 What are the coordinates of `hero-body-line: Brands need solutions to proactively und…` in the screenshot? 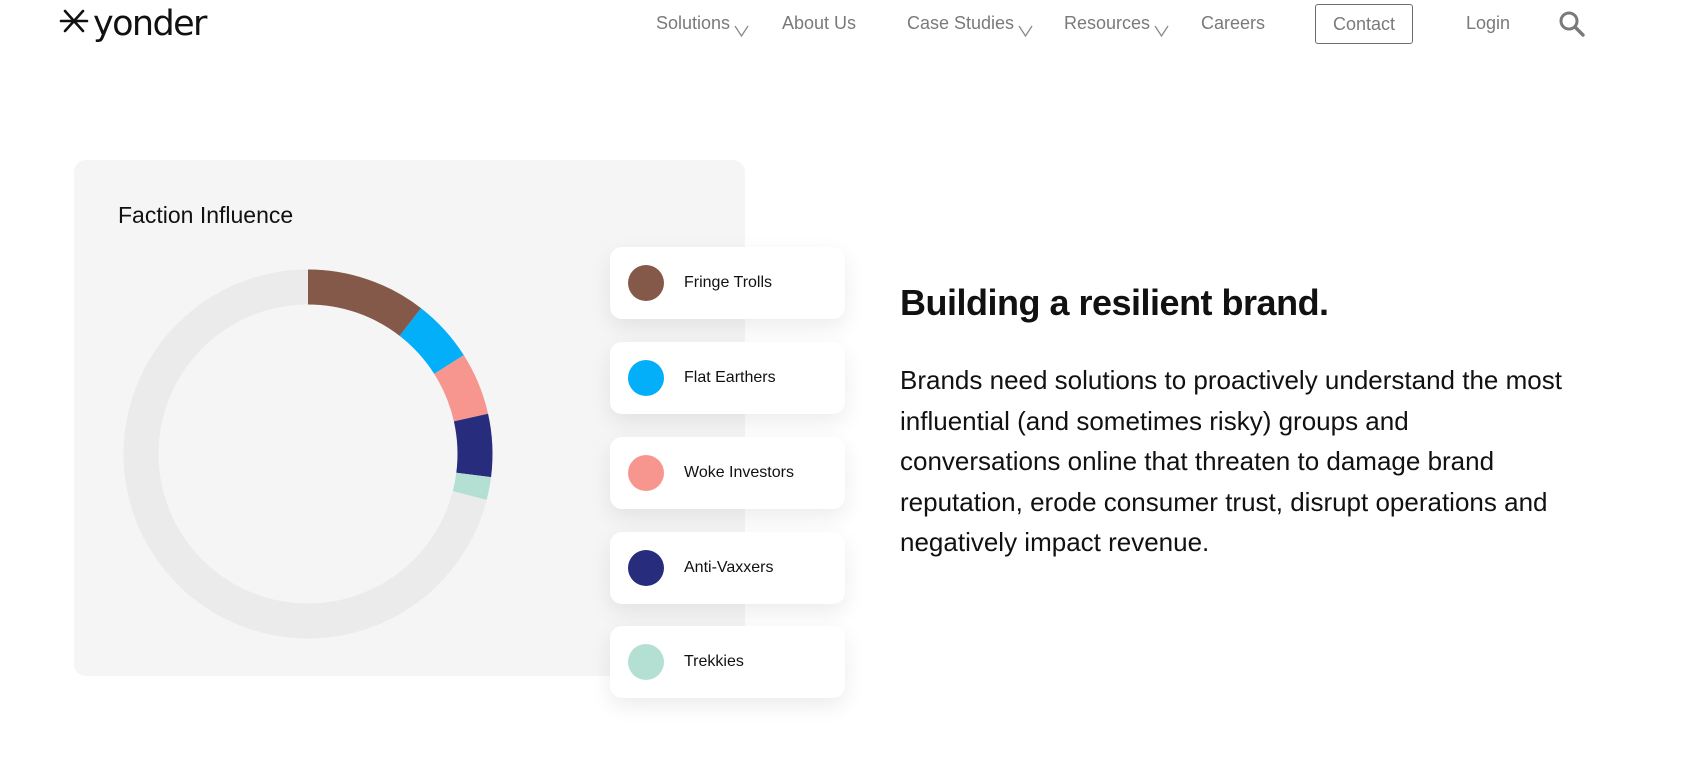 It's located at (1231, 380).